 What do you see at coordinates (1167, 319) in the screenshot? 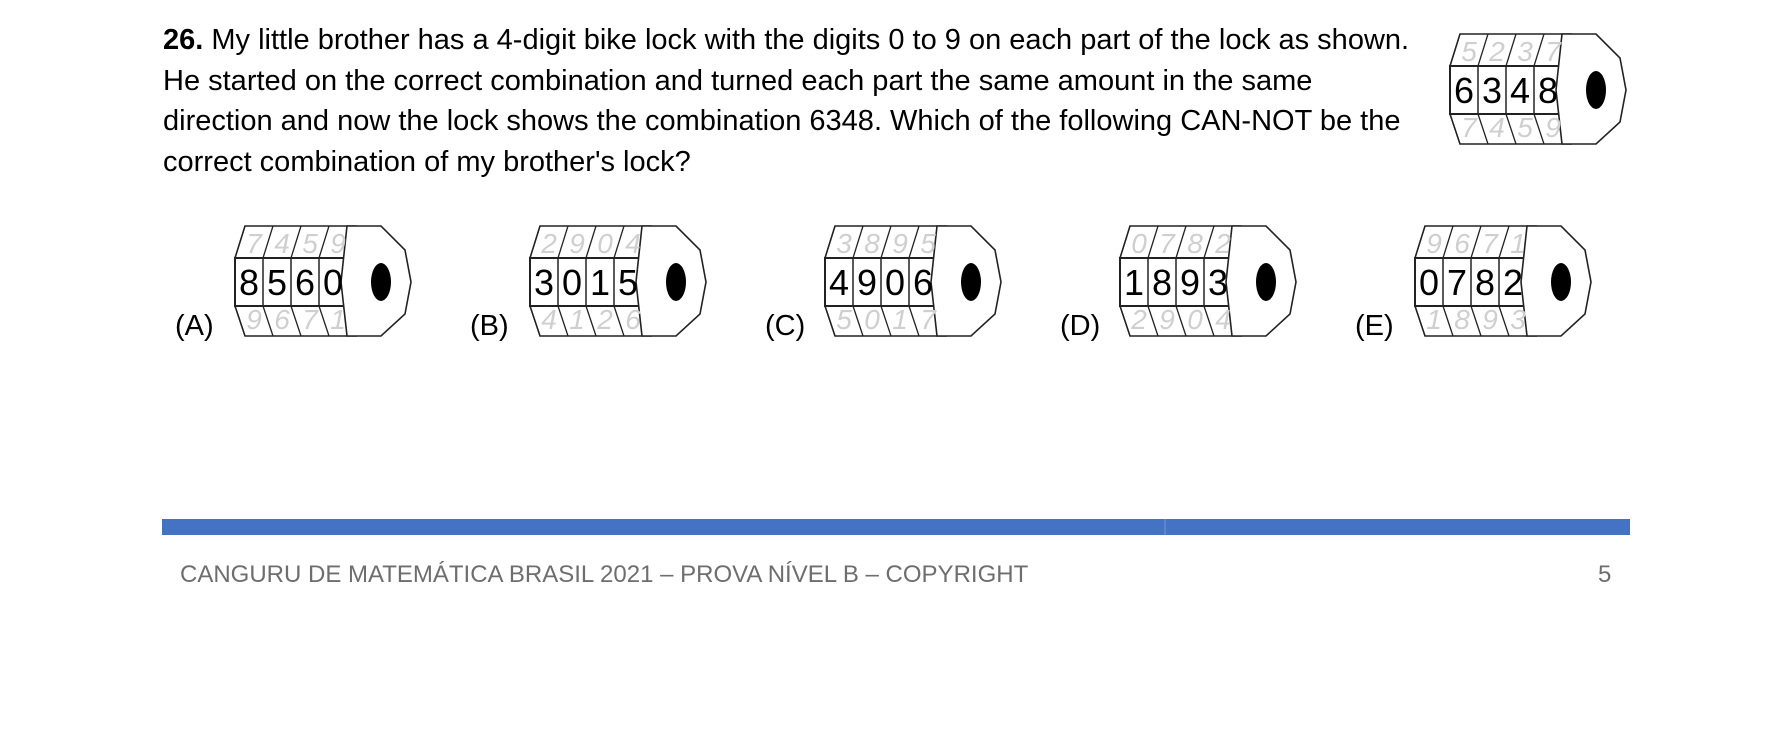
I see `option-d-lock-bottom-digit: 9` at bounding box center [1167, 319].